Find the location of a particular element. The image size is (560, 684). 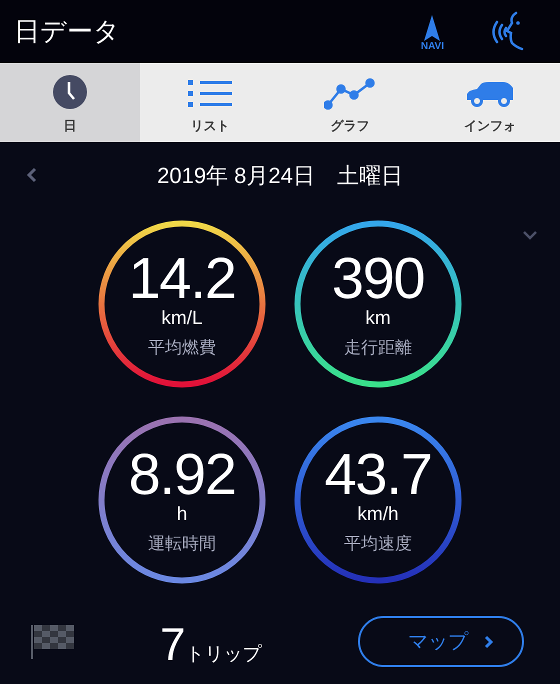

page-title: 日データ is located at coordinates (67, 31).